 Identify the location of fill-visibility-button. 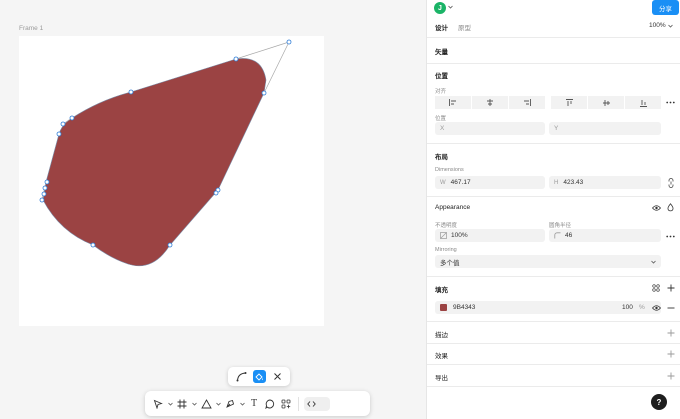
(656, 307).